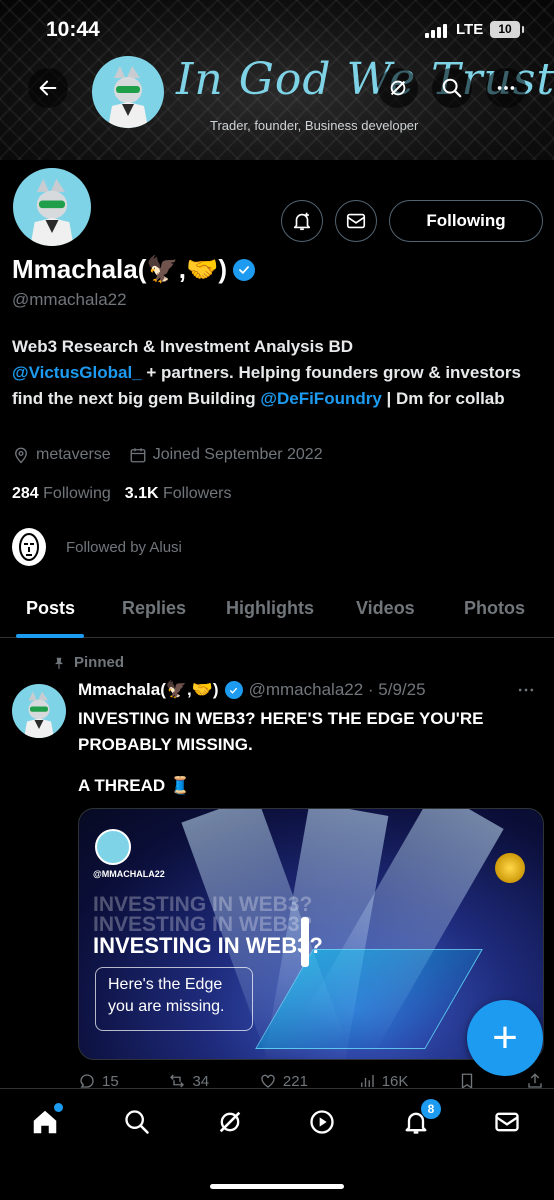  What do you see at coordinates (129, 874) in the screenshot?
I see `media-handle: @MMACHALA22` at bounding box center [129, 874].